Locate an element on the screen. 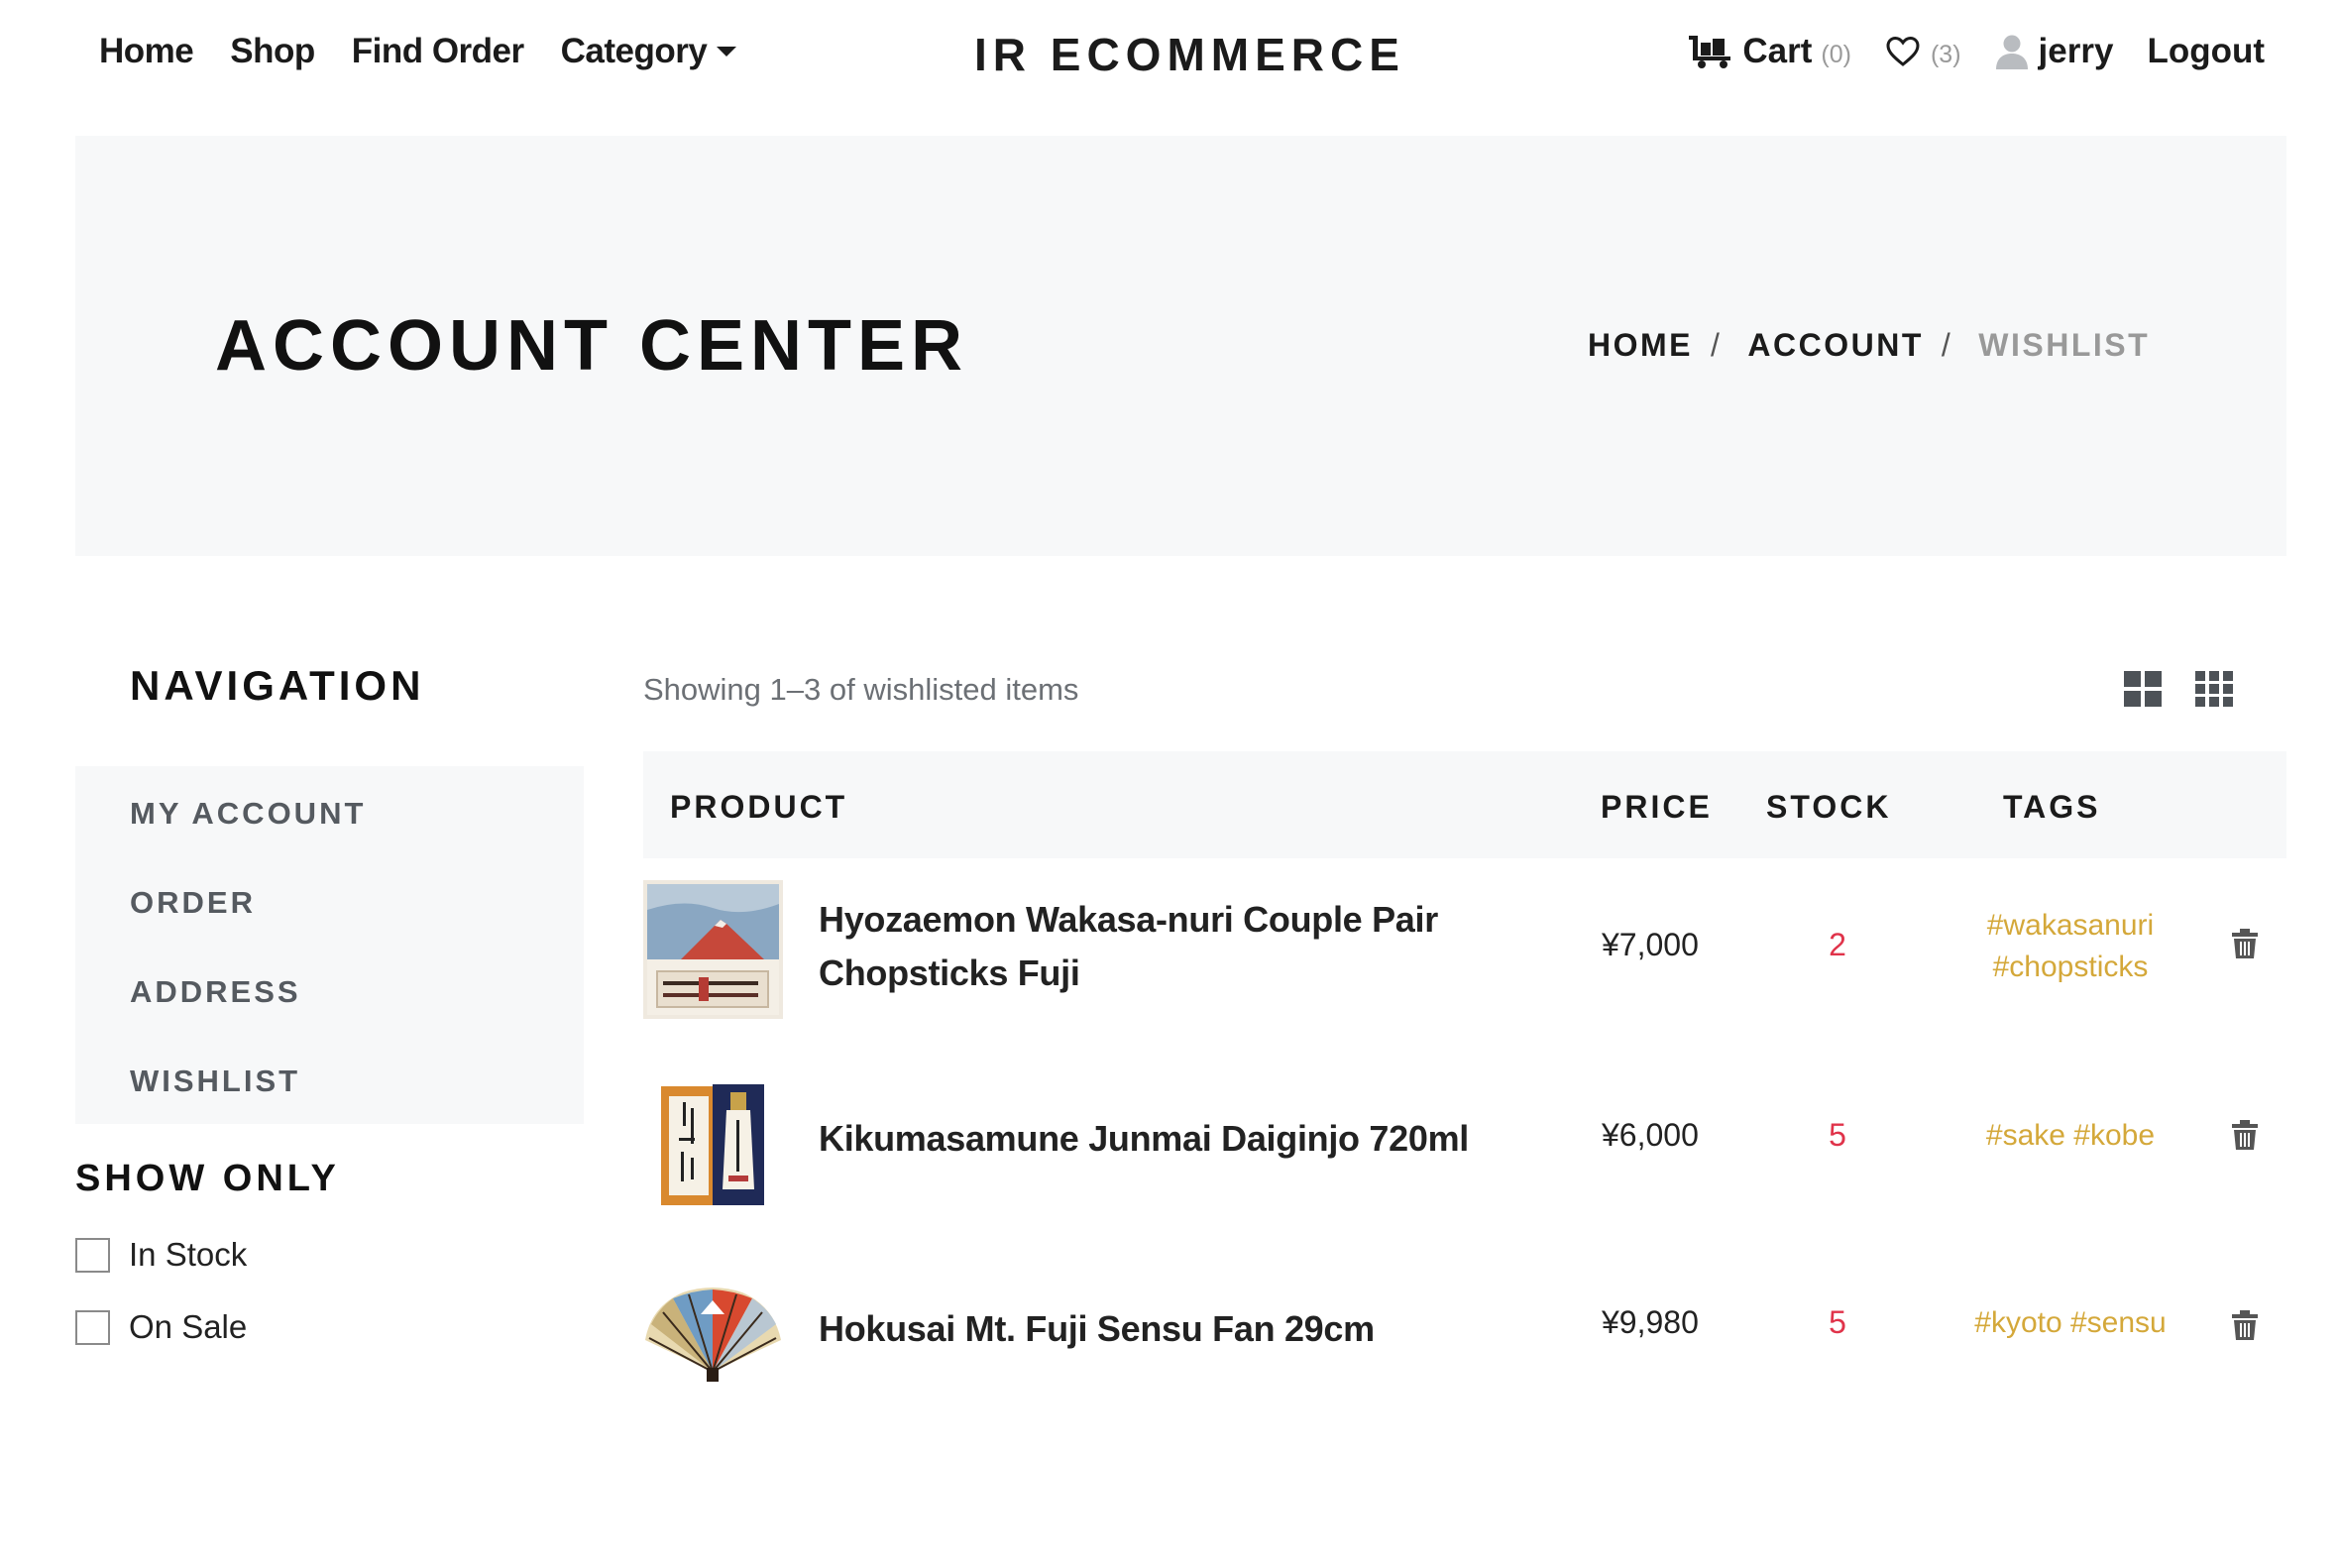  breadcrumb-current: WISHLIST is located at coordinates (2064, 345).